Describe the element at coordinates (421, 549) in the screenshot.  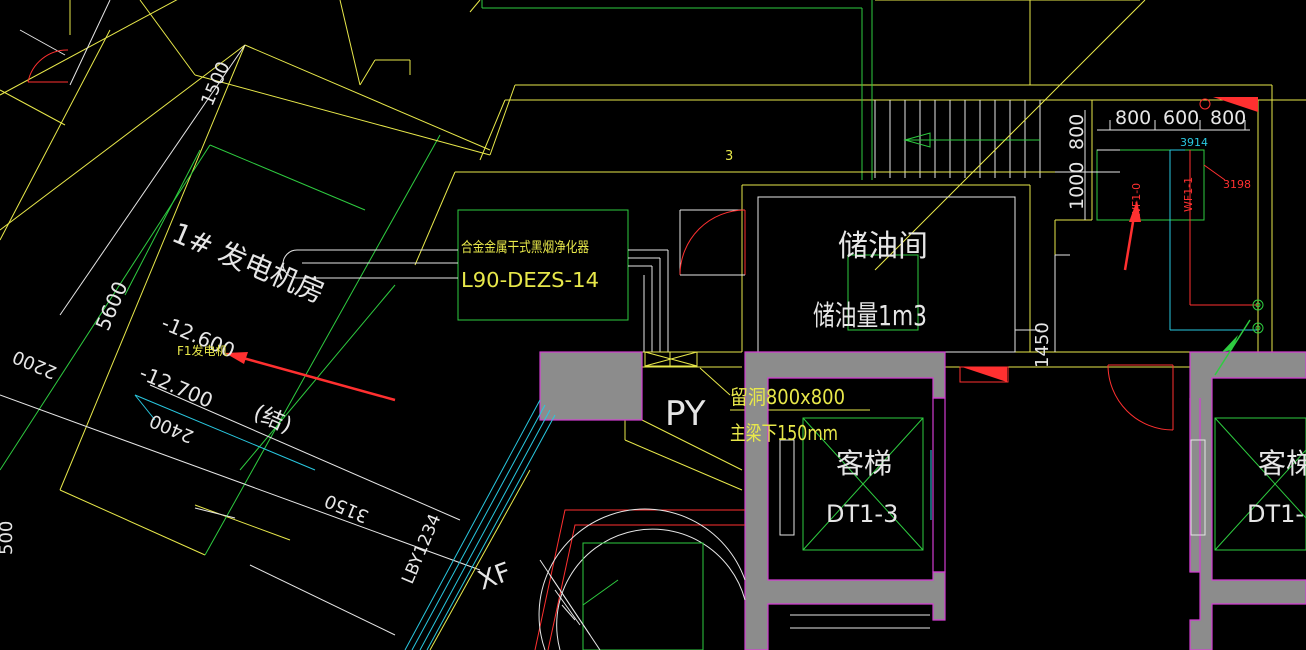
I see `beam-code: LBY1234` at that location.